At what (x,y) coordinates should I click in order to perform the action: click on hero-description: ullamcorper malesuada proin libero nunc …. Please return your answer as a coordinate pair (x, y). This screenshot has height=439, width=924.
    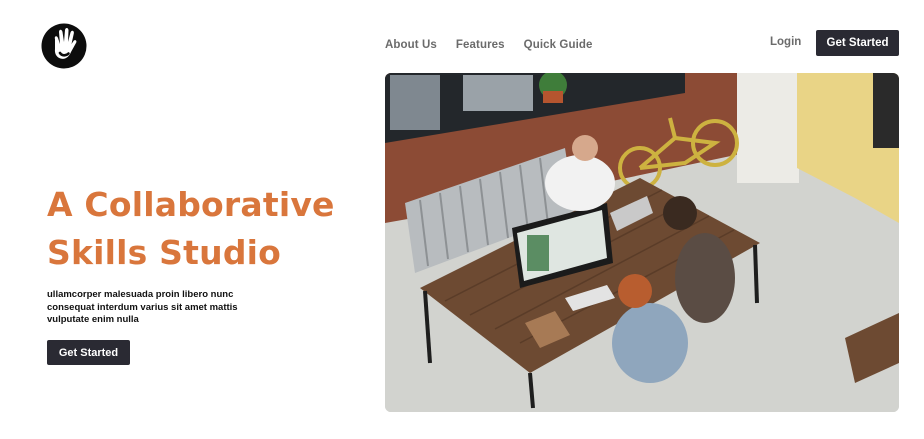
    Looking at the image, I should click on (142, 307).